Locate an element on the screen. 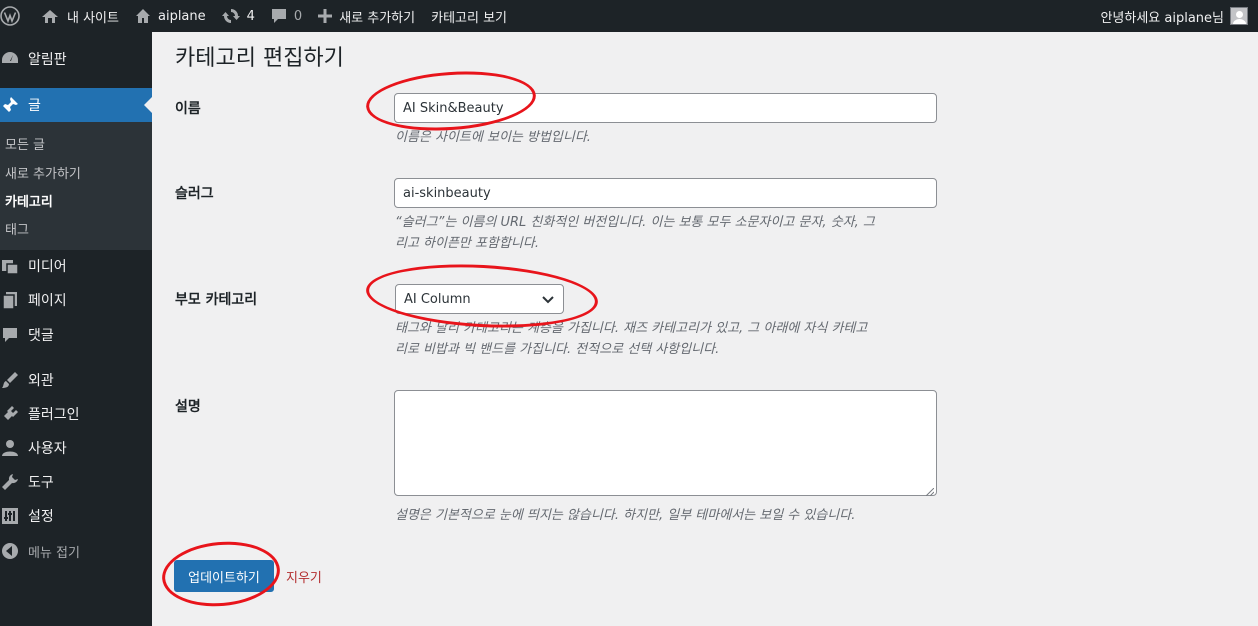  sidebar-item-label: 도구 is located at coordinates (41, 483).